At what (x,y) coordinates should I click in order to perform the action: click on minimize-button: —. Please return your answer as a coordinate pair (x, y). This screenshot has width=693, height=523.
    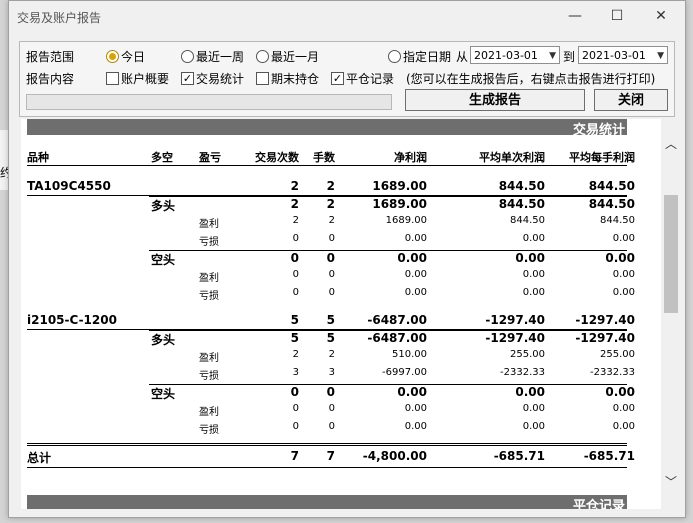
    Looking at the image, I should click on (575, 16).